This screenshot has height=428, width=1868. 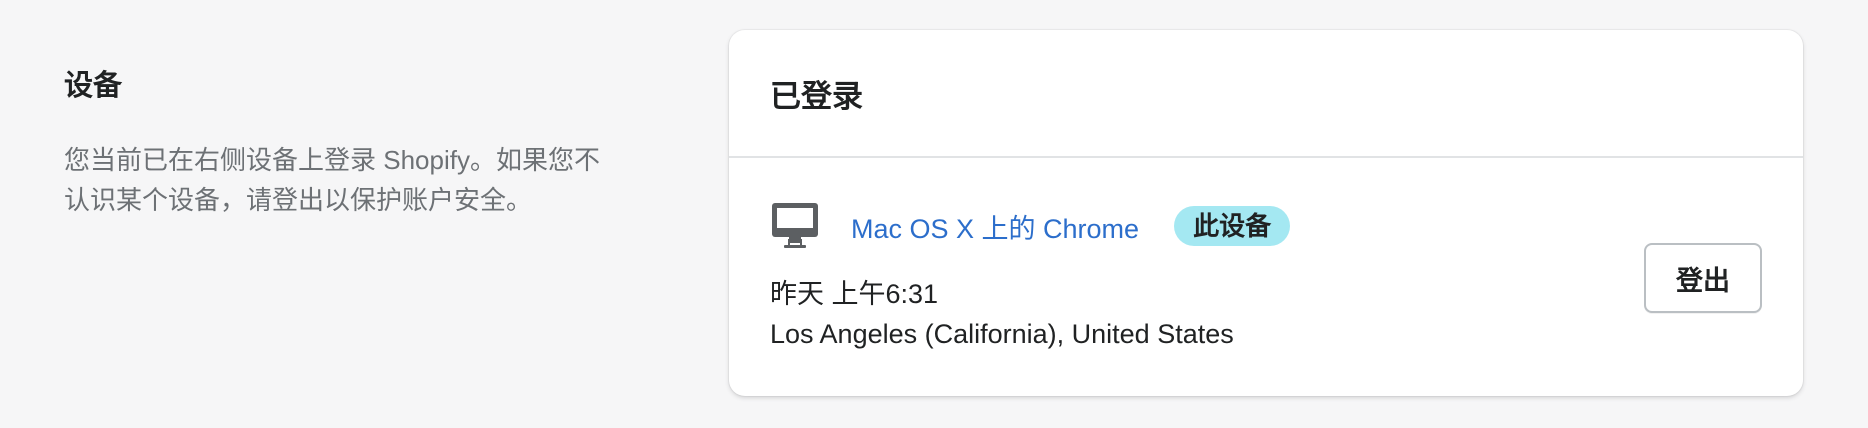 I want to click on login-location: Los Angeles (California), United States, so click(x=1002, y=334).